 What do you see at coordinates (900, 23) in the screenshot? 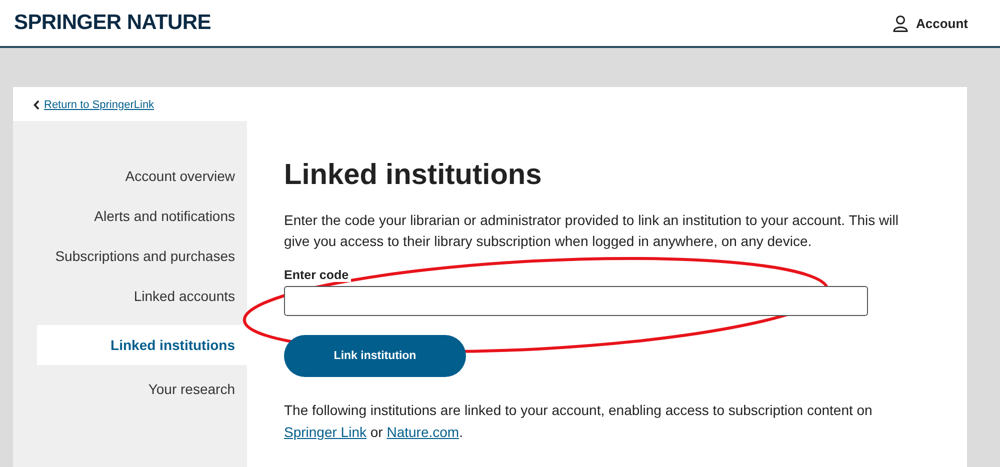
I see `user-icon` at bounding box center [900, 23].